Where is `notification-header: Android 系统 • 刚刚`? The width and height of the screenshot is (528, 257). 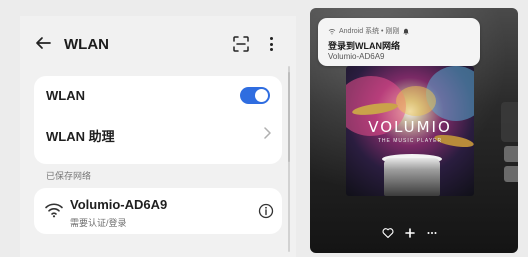 notification-header: Android 系统 • 刚刚 is located at coordinates (369, 31).